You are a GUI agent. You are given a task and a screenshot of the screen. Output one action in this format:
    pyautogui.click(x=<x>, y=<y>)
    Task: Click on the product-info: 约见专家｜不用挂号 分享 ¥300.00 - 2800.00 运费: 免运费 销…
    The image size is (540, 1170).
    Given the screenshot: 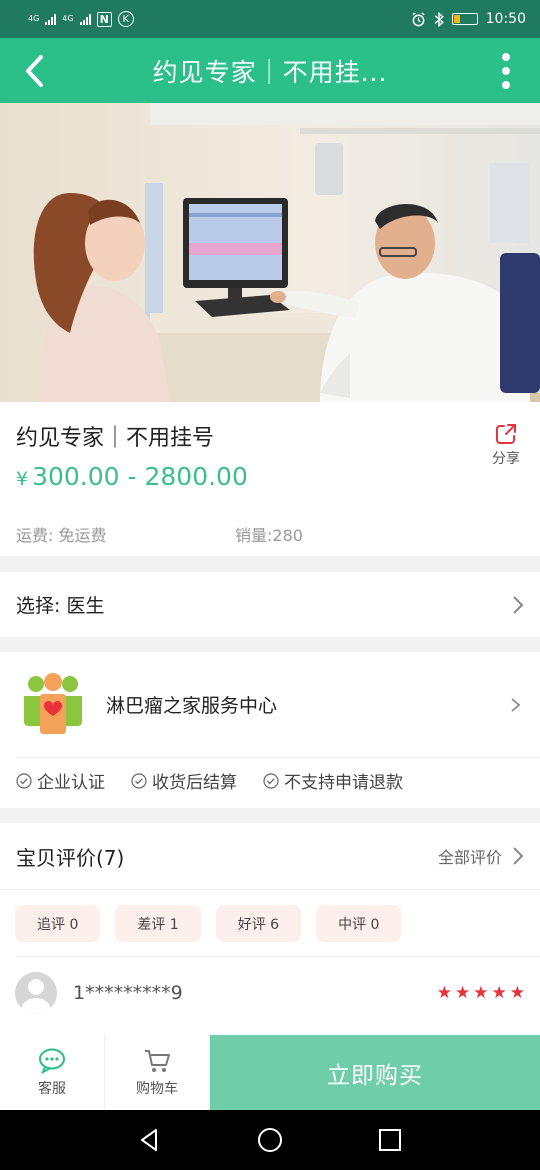 What is the action you would take?
    pyautogui.click(x=270, y=479)
    